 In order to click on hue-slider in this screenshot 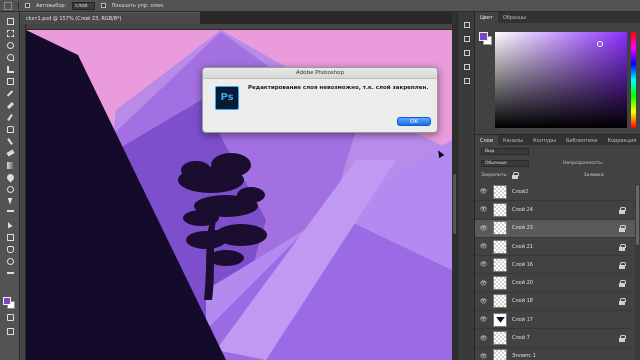, I will do `click(633, 80)`.